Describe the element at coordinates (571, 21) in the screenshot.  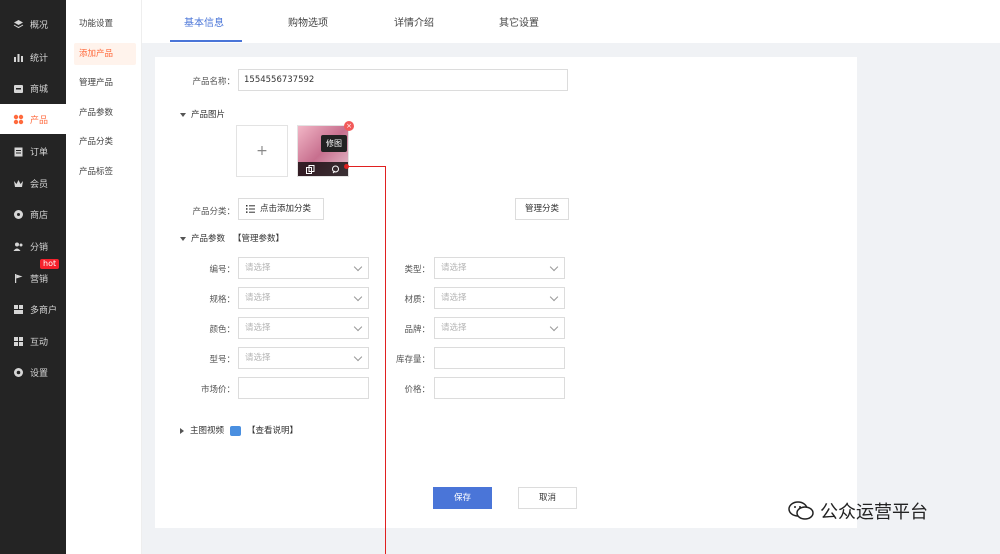
I see `tab-bar: 基本信息 购物选项 详情介绍 其它设置` at that location.